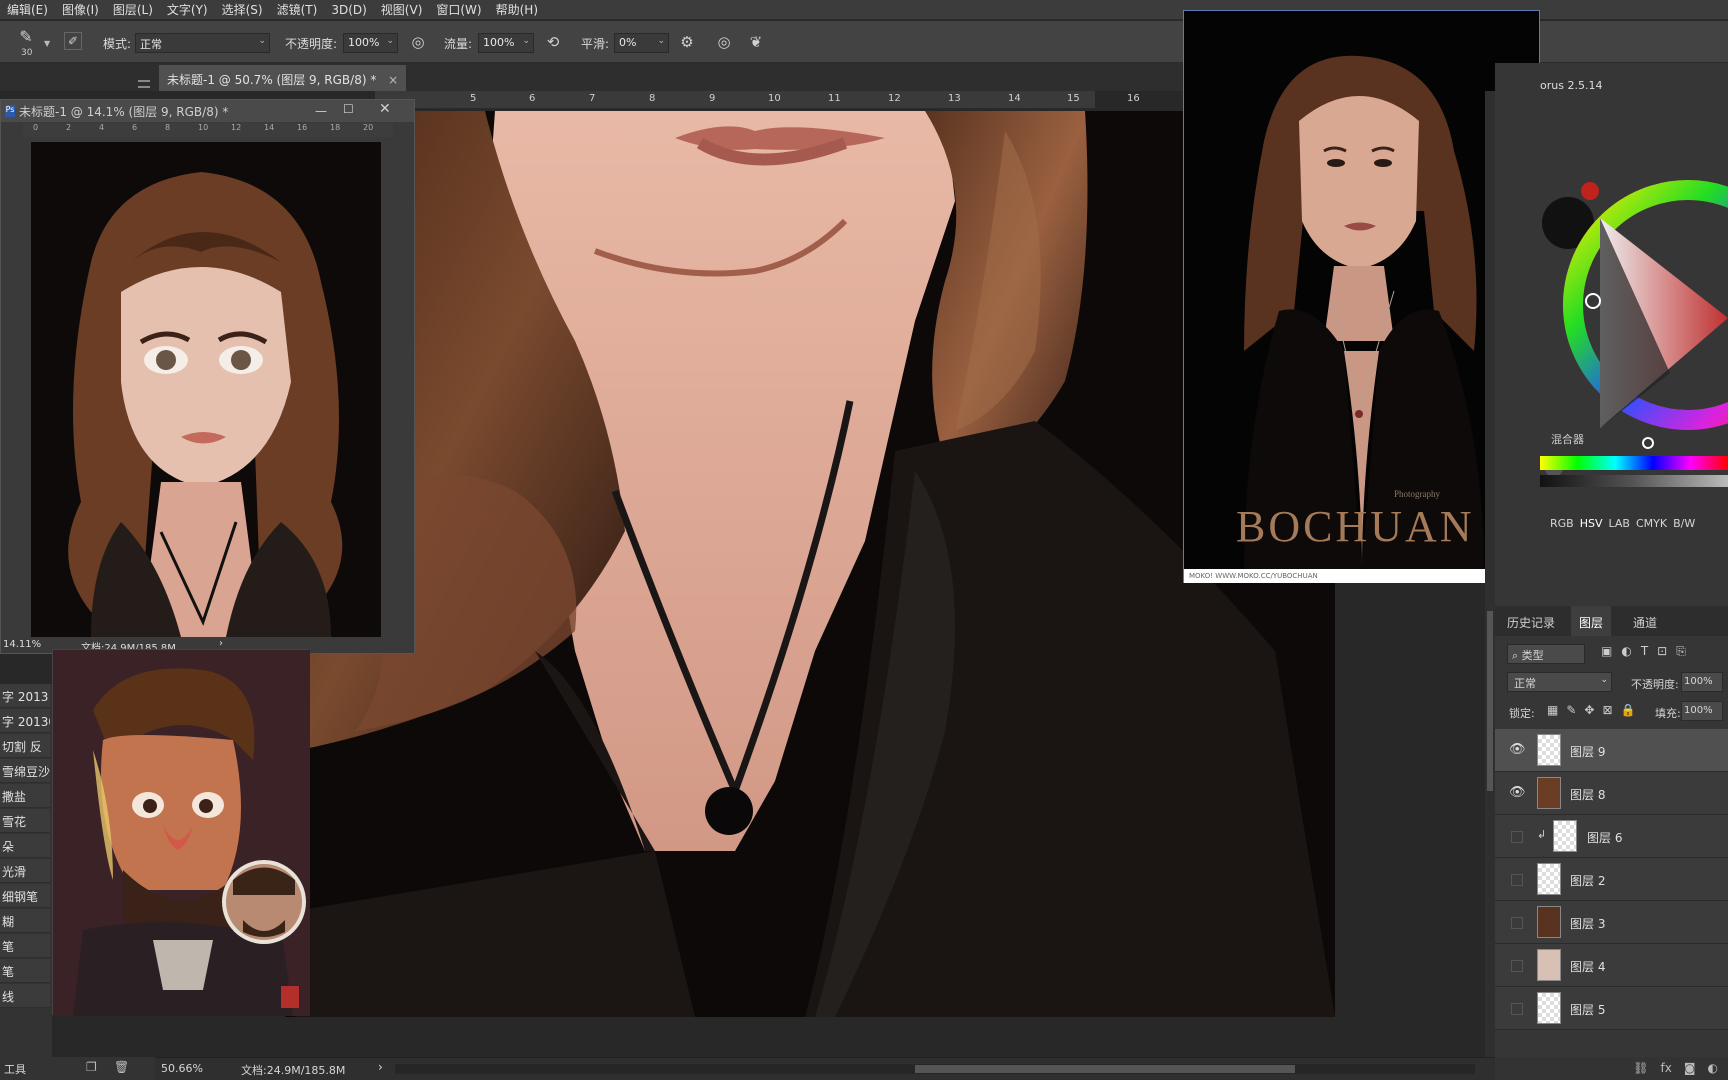  What do you see at coordinates (187, 9) in the screenshot?
I see `menu-type: 文字(Y)` at bounding box center [187, 9].